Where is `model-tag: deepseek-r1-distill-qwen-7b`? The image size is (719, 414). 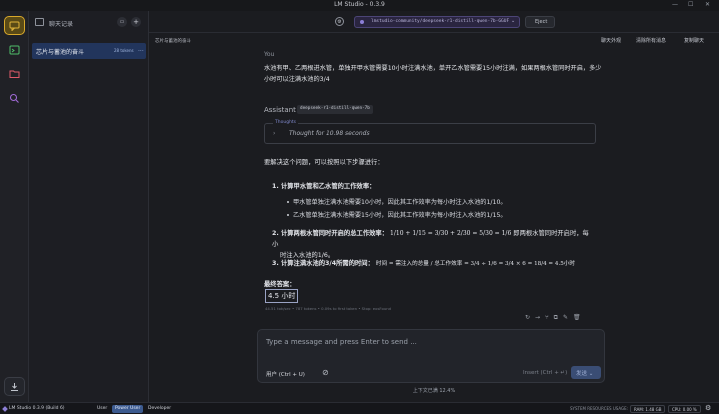 model-tag: deepseek-r1-distill-qwen-7b is located at coordinates (335, 109).